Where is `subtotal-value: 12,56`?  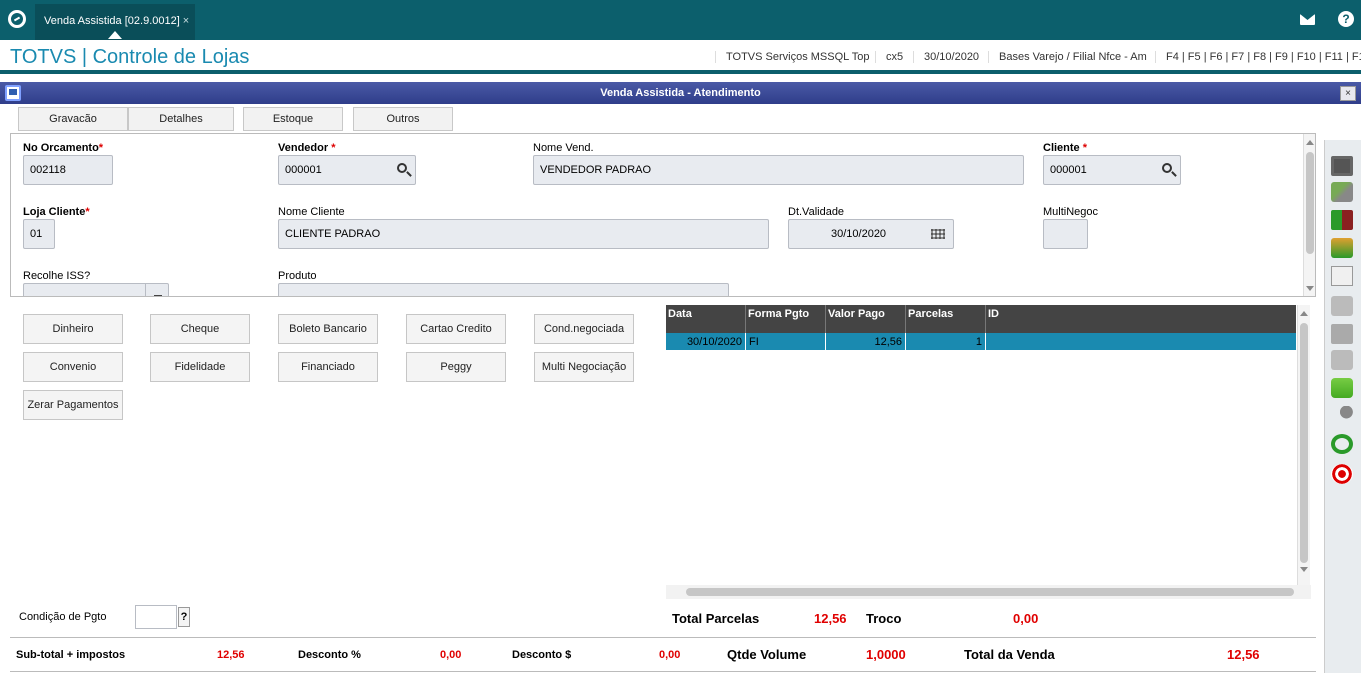 subtotal-value: 12,56 is located at coordinates (231, 655).